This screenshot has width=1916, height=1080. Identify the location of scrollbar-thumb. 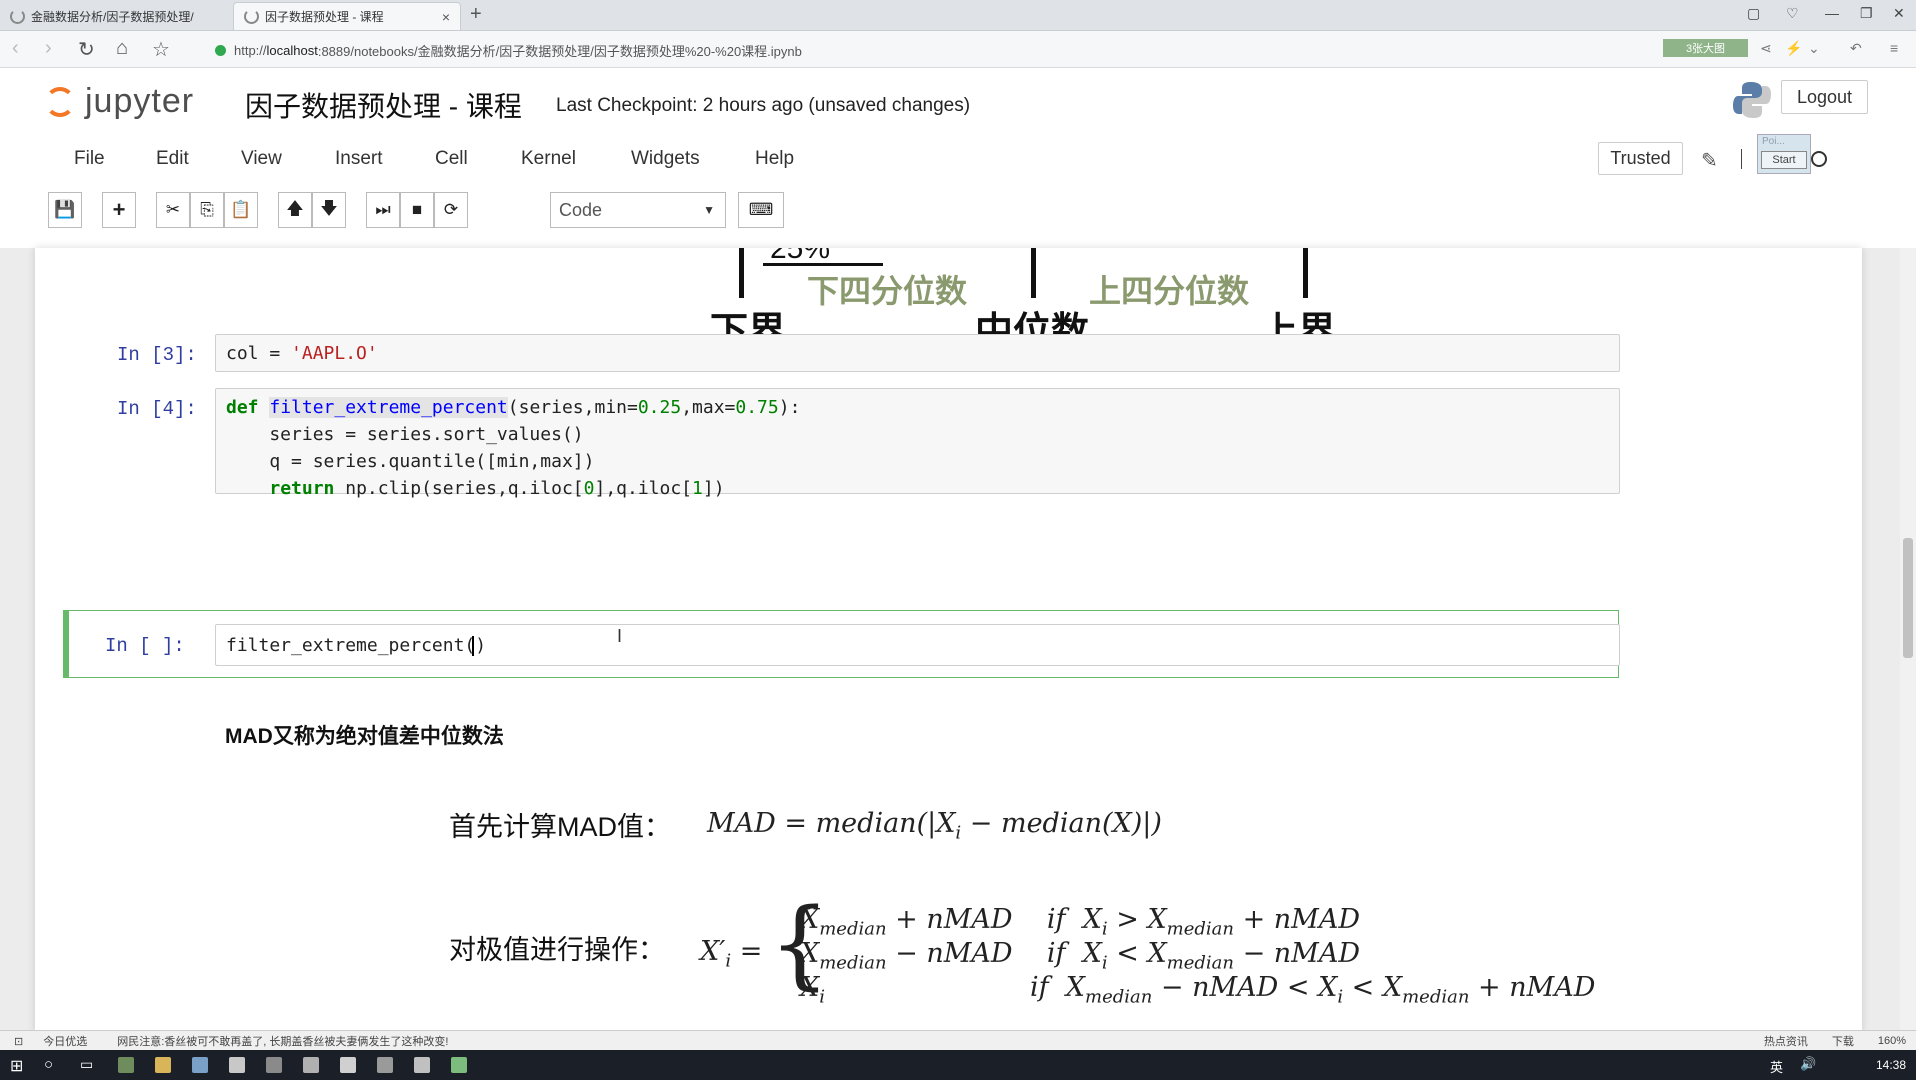
(1908, 598).